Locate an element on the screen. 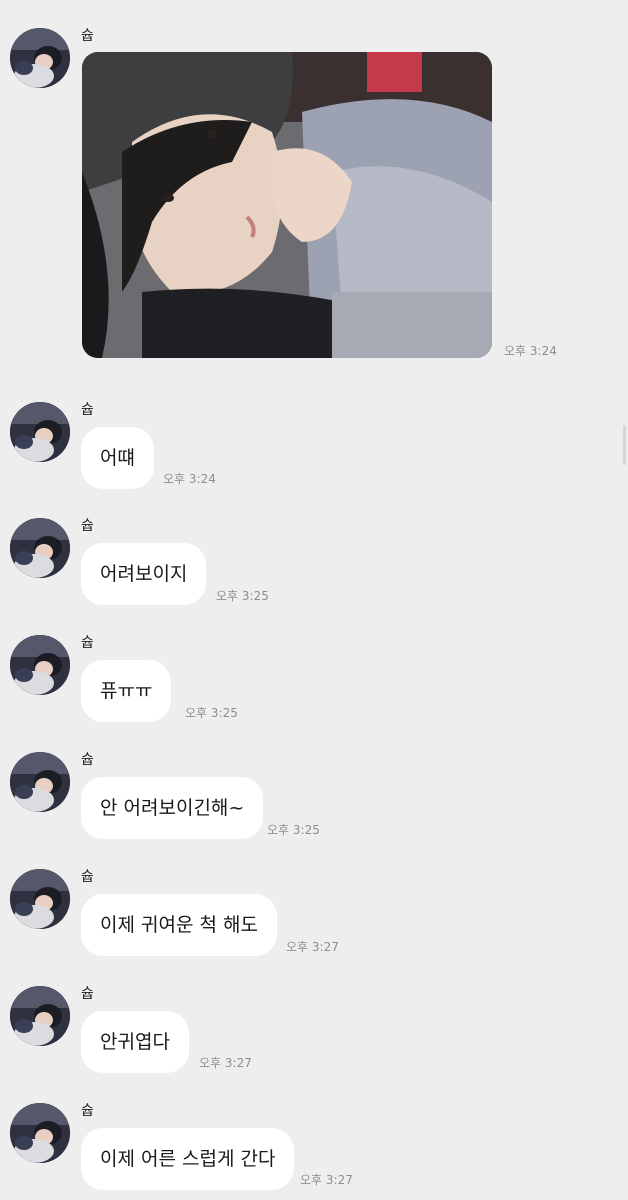 This screenshot has width=628, height=1200. message-bubble: 퓨ㅠㅠ is located at coordinates (126, 691).